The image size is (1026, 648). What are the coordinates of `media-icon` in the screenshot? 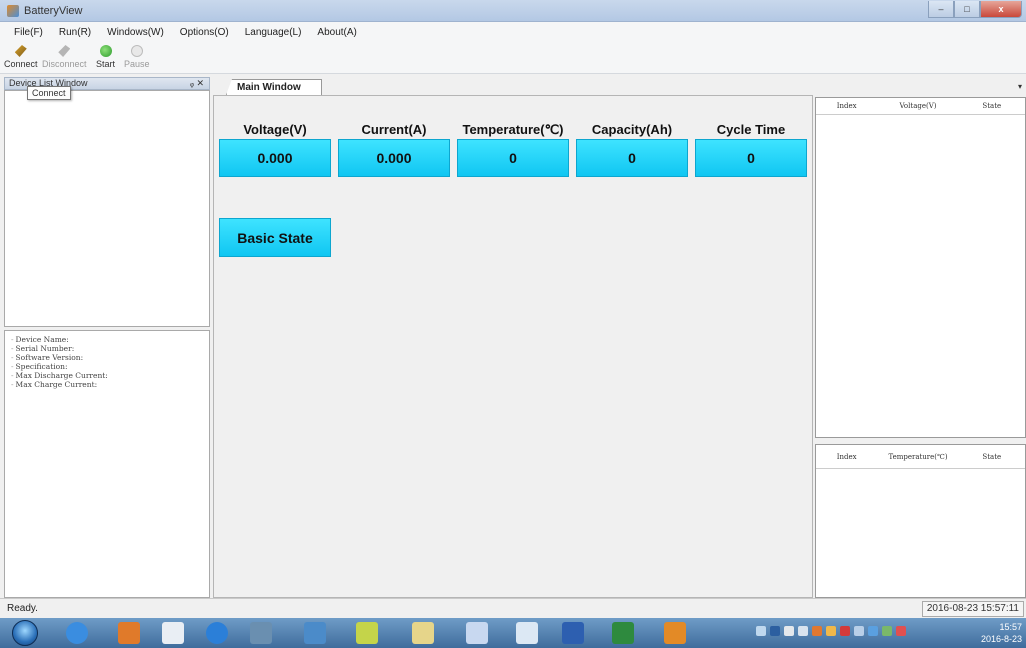 It's located at (129, 633).